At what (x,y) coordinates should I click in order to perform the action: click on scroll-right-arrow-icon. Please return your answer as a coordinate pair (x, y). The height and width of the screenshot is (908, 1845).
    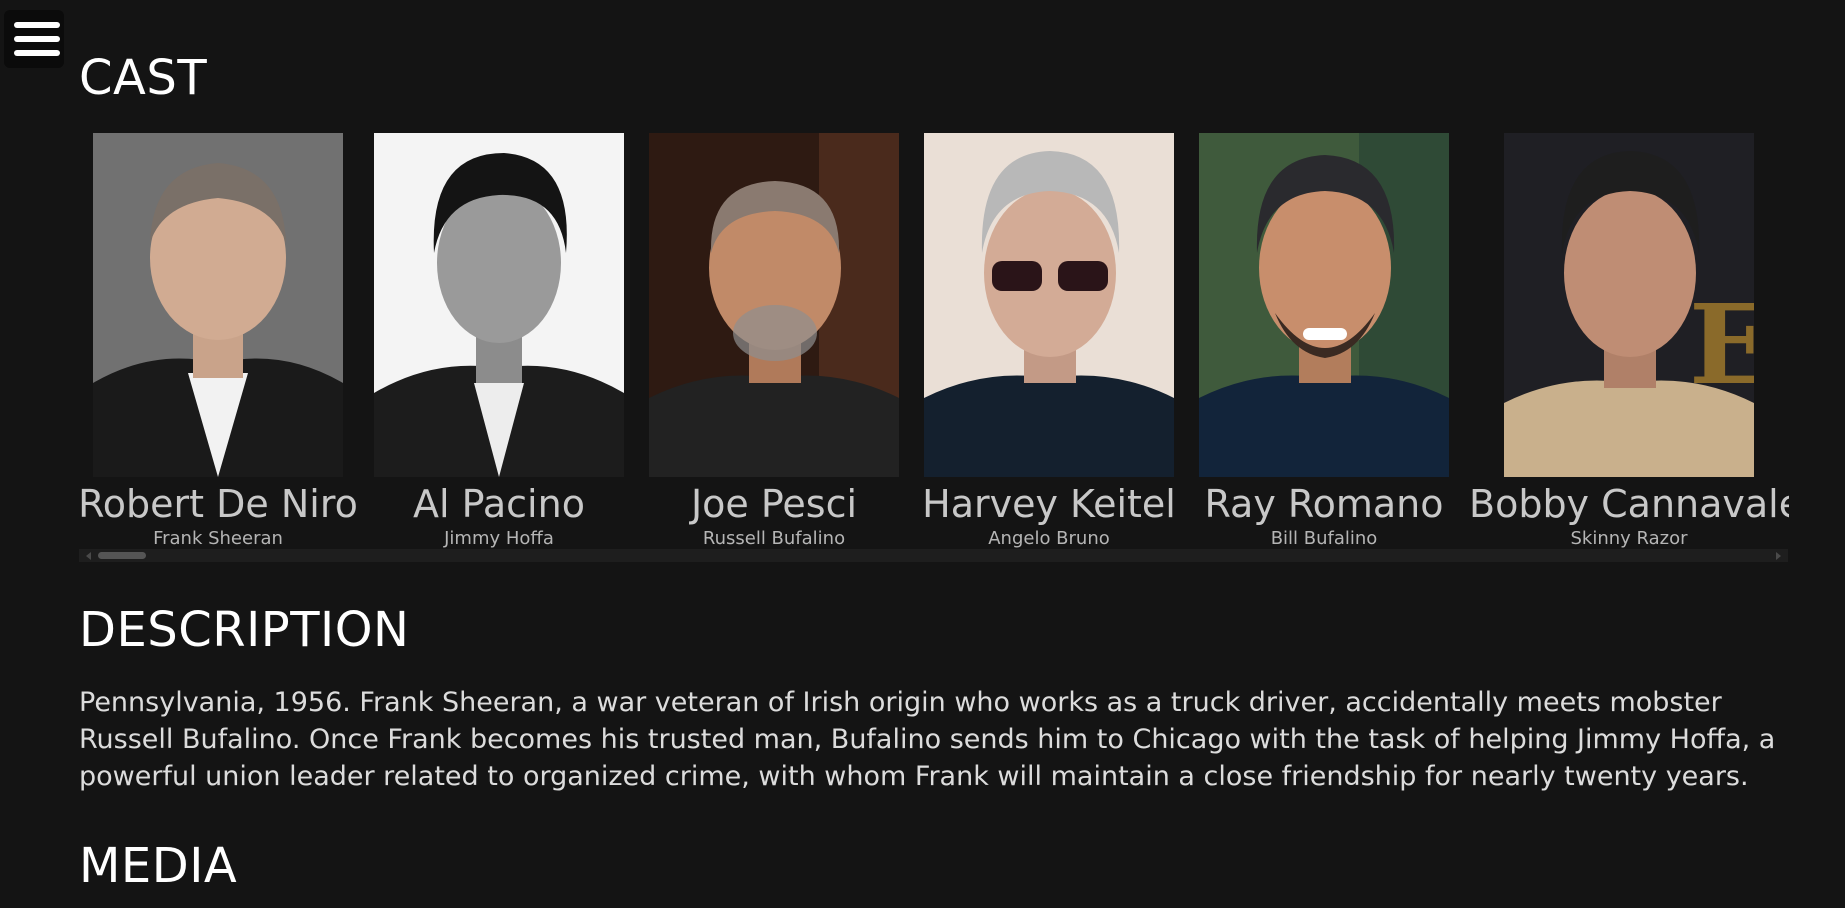
    Looking at the image, I should click on (1778, 556).